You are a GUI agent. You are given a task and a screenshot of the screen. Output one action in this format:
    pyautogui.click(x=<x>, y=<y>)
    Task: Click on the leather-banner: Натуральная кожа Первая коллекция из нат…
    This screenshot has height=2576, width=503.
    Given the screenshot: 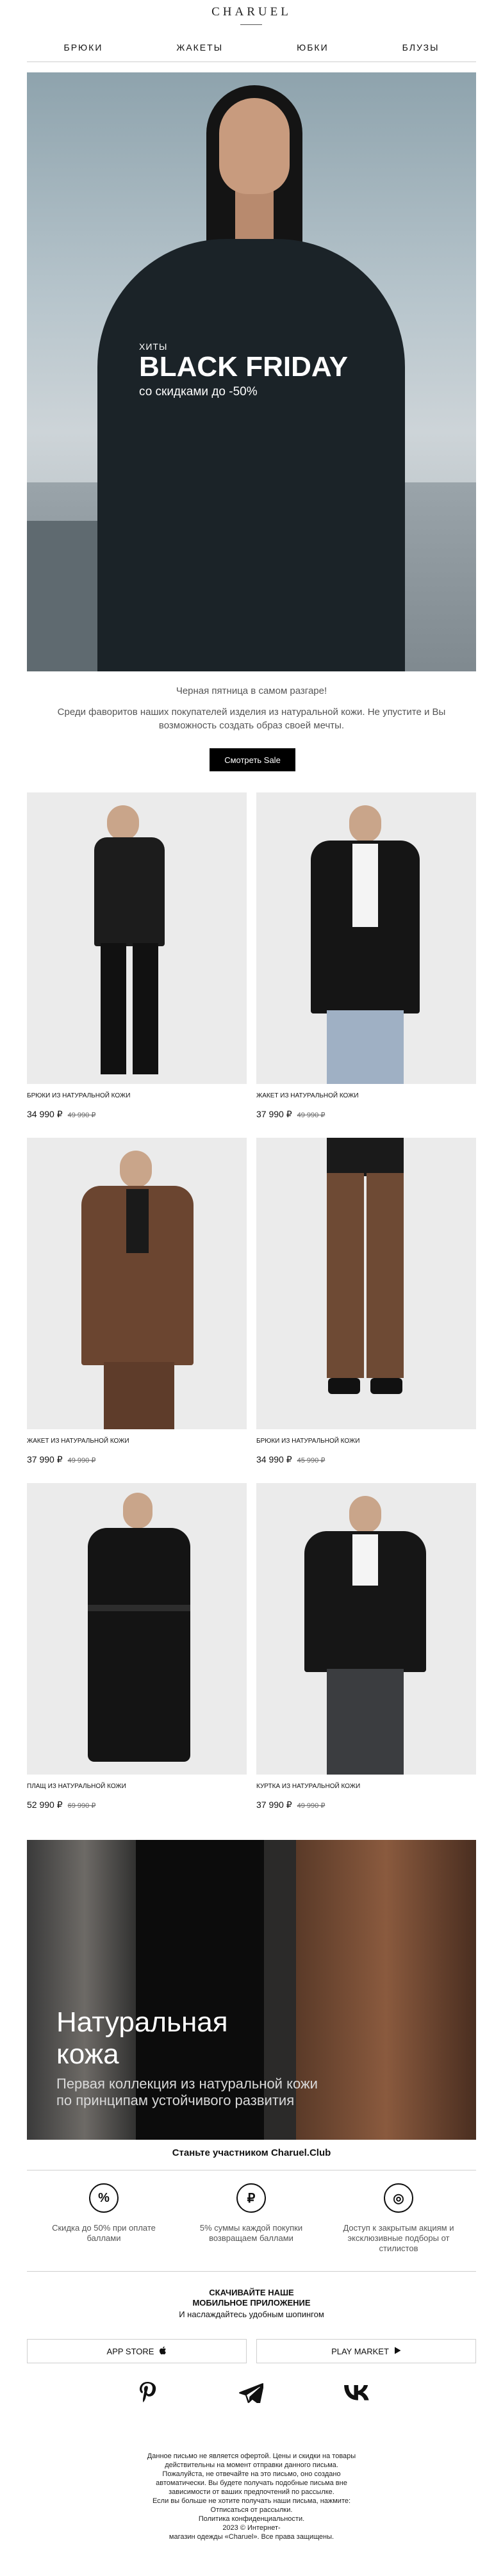 What is the action you would take?
    pyautogui.click(x=251, y=1990)
    